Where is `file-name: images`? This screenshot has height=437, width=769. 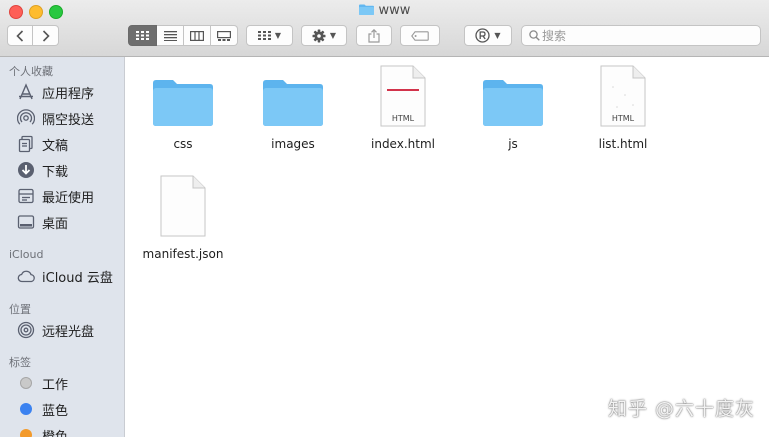 file-name: images is located at coordinates (293, 144).